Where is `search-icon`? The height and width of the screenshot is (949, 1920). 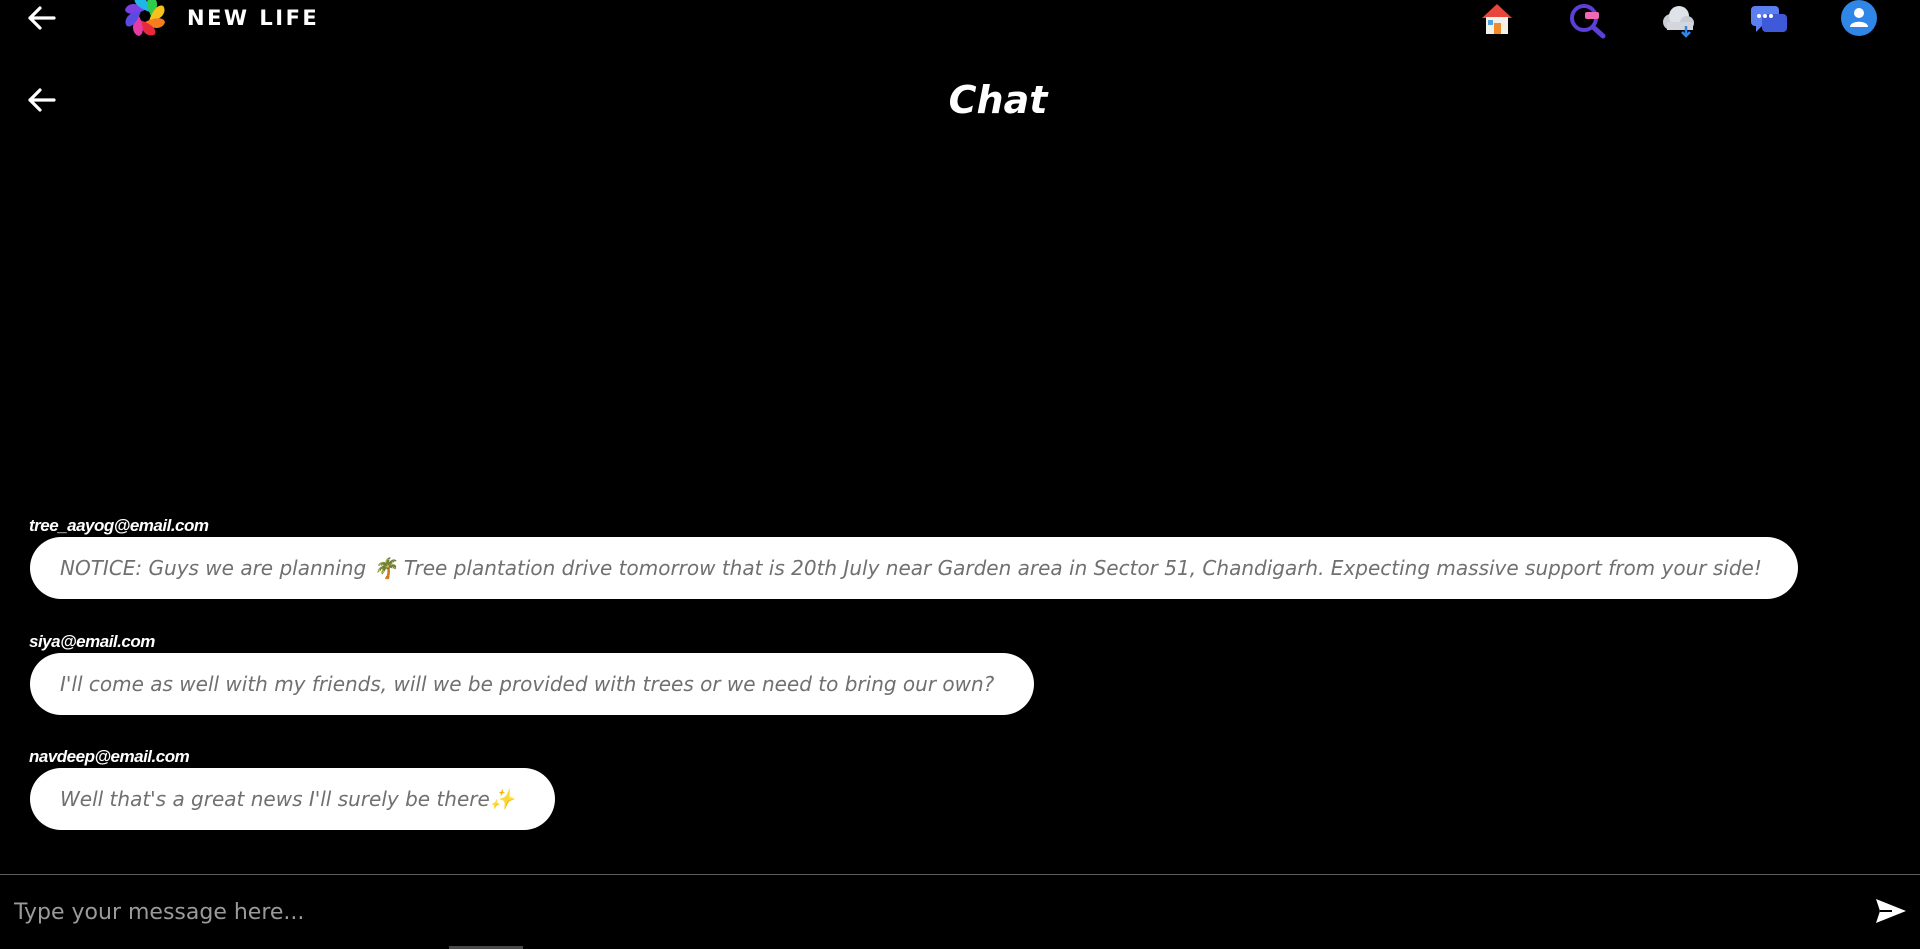
search-icon is located at coordinates (1587, 20).